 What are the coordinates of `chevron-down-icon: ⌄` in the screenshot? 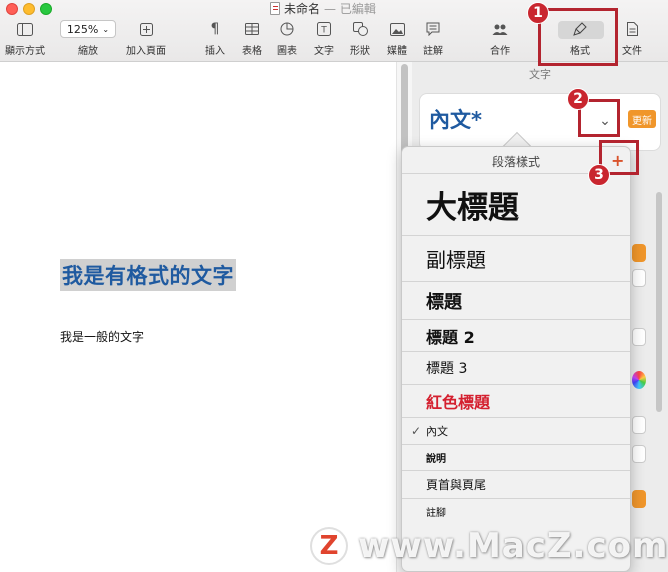 It's located at (106, 29).